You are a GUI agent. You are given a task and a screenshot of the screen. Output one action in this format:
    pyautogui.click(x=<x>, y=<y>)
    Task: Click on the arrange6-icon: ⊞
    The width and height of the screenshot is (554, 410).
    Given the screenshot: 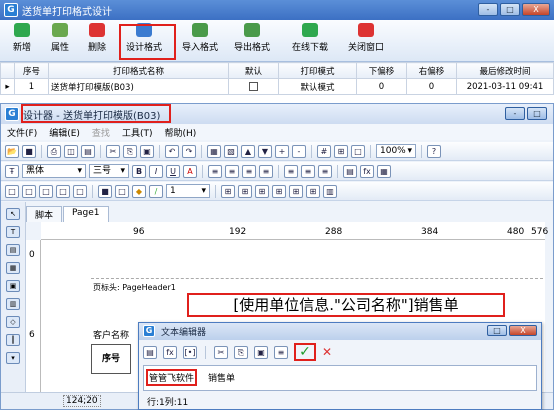 What is the action you would take?
    pyautogui.click(x=313, y=191)
    